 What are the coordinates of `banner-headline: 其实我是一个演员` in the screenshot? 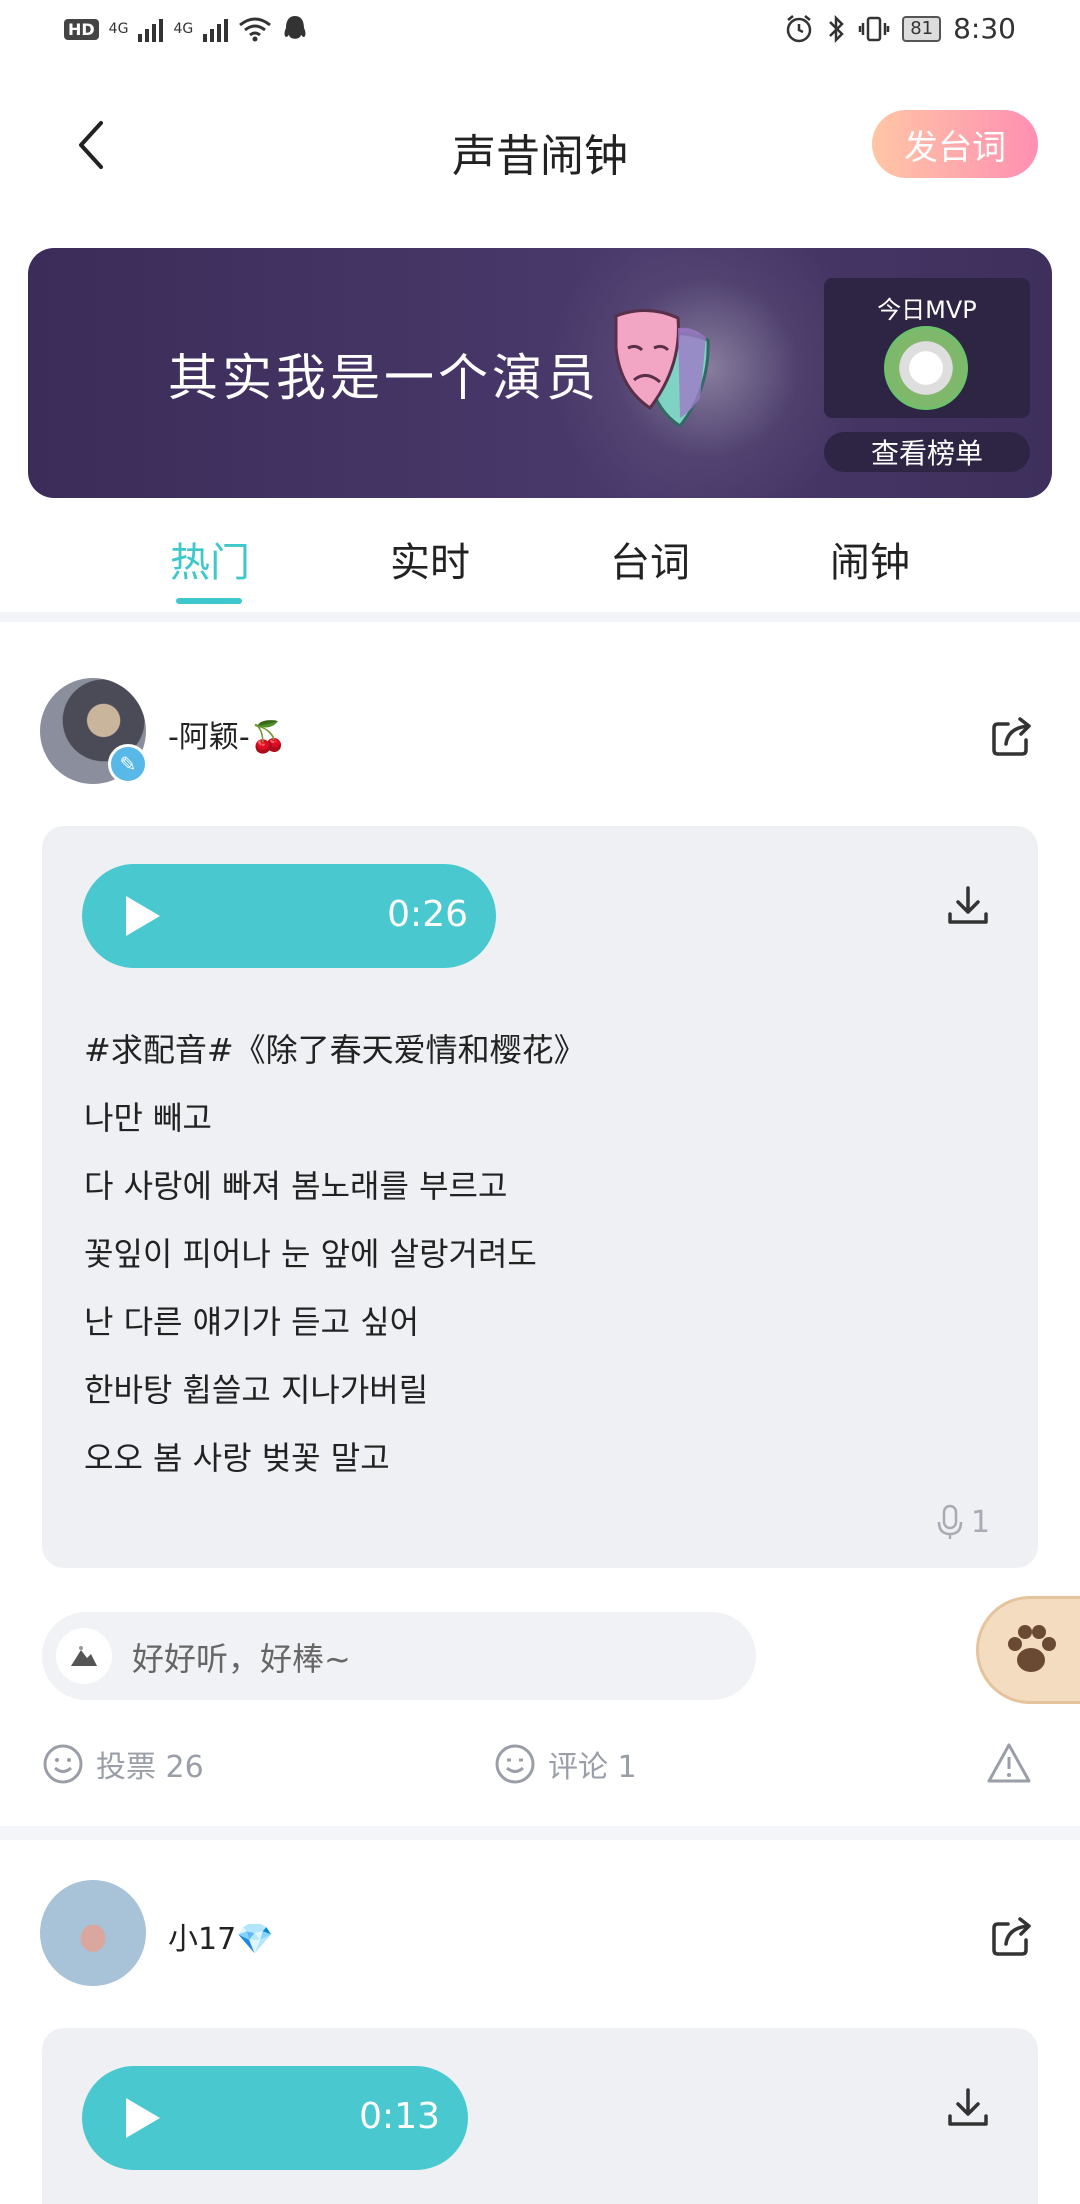 It's located at (384, 378).